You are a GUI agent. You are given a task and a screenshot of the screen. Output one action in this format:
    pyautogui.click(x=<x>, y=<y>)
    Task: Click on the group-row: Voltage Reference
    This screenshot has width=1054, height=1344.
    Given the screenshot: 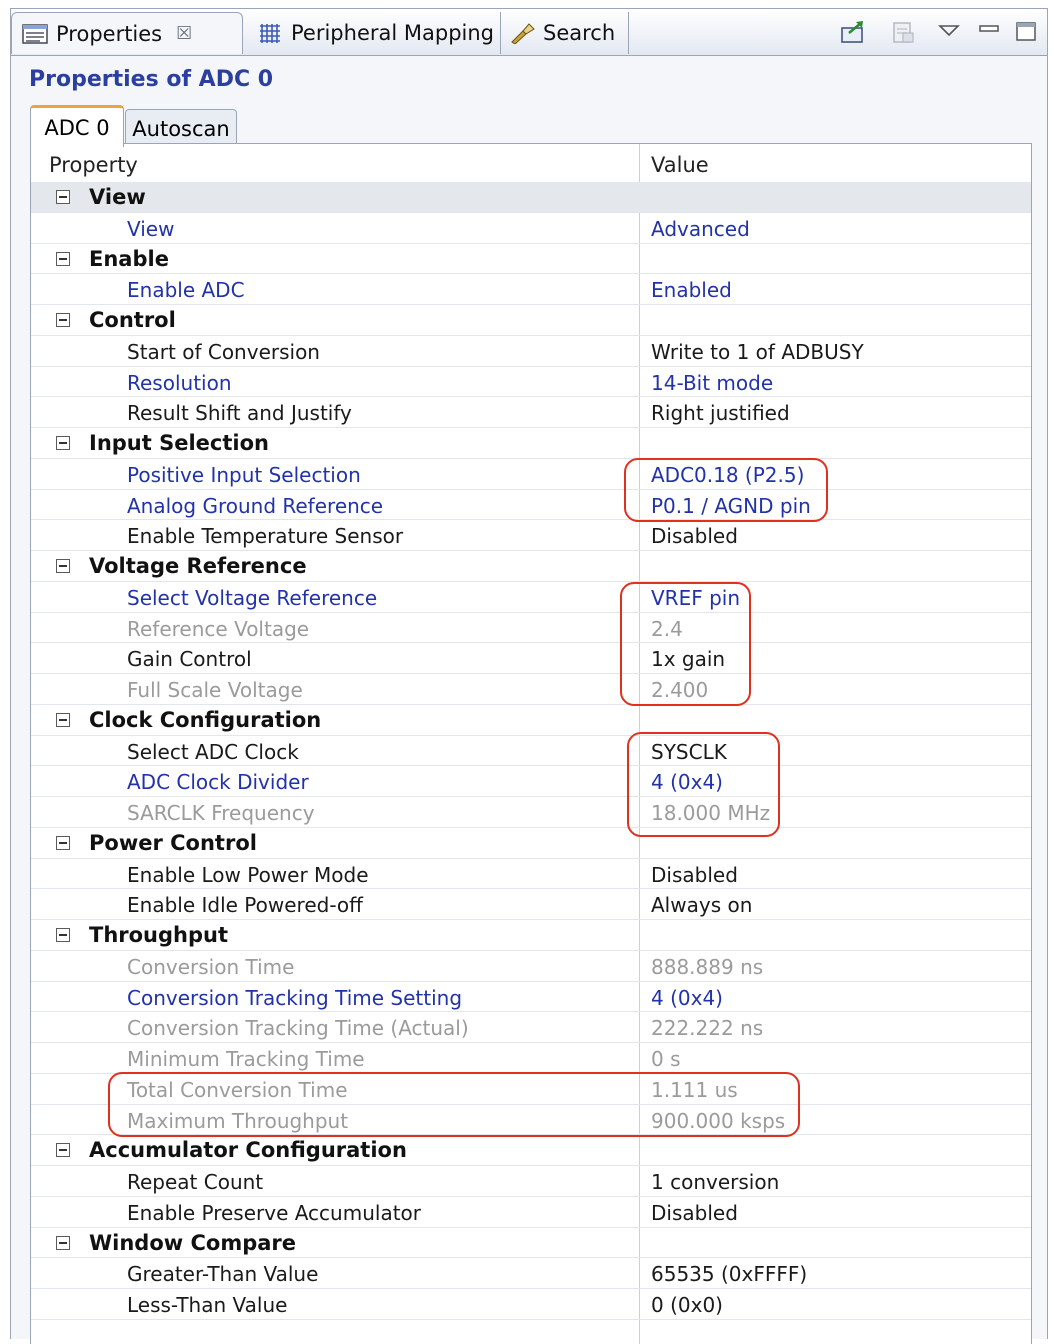 What is the action you would take?
    pyautogui.click(x=531, y=566)
    